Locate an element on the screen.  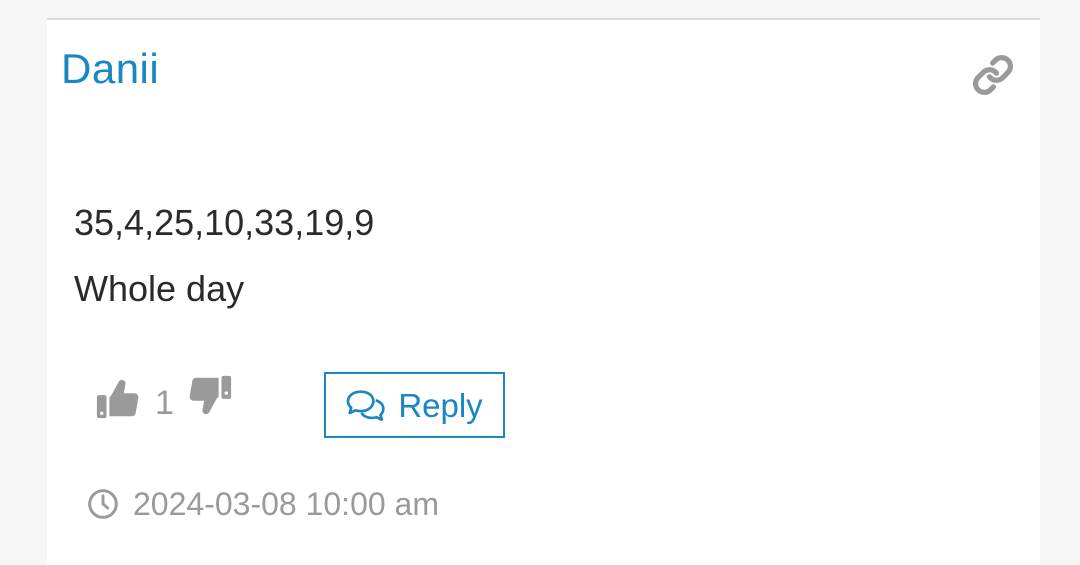
timestamp-text: 2024-03-08 10:00 am is located at coordinates (286, 504).